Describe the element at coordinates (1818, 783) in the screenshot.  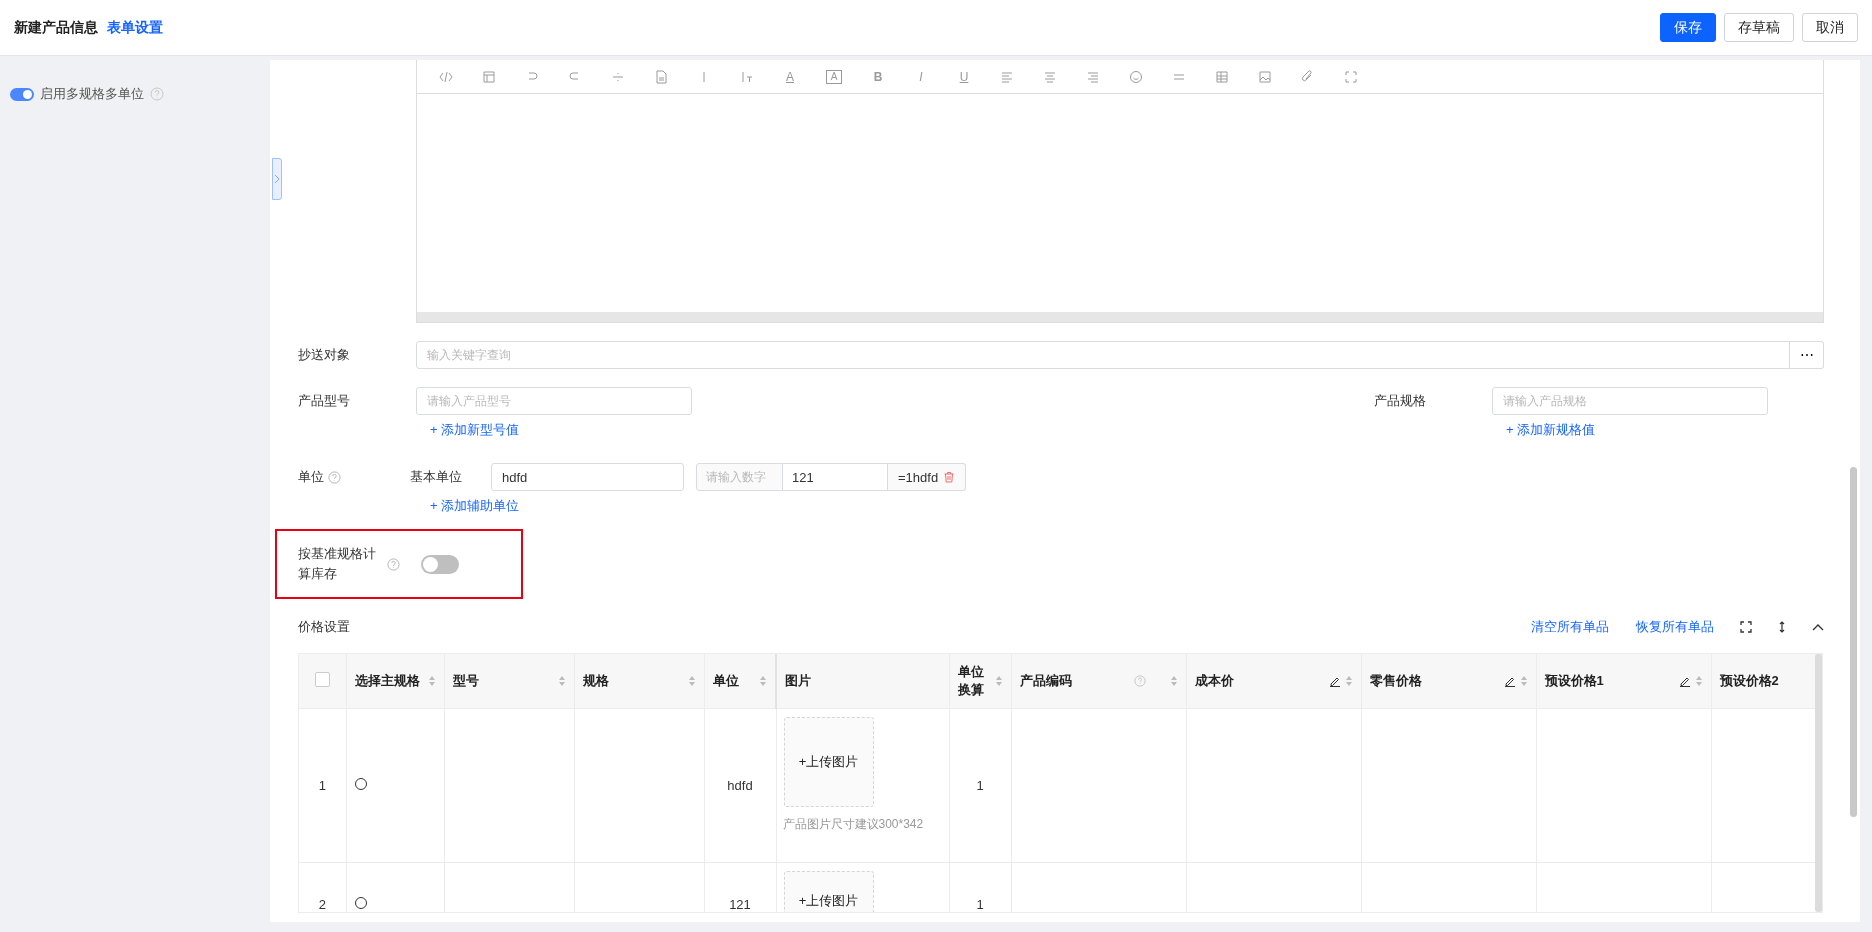
I see `table-scrollbar` at that location.